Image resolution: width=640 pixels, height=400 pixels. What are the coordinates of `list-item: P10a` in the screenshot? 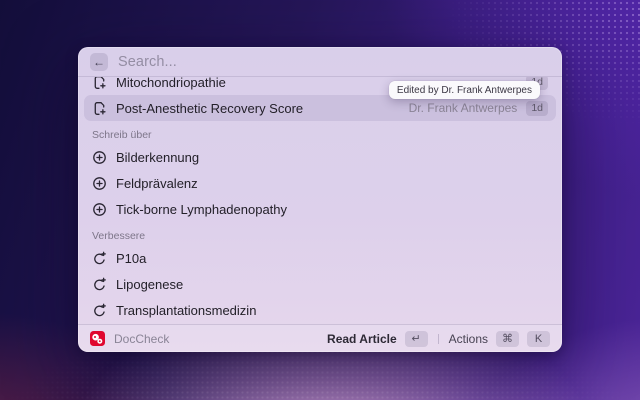 It's located at (320, 258).